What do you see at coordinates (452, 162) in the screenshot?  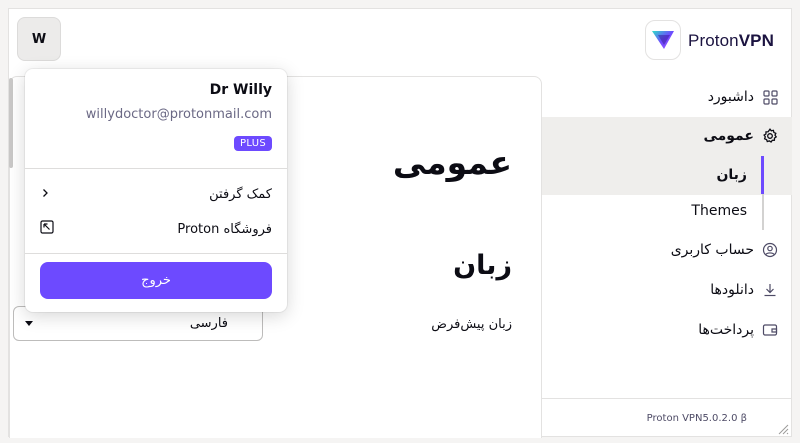 I see `page-title: عمومی` at bounding box center [452, 162].